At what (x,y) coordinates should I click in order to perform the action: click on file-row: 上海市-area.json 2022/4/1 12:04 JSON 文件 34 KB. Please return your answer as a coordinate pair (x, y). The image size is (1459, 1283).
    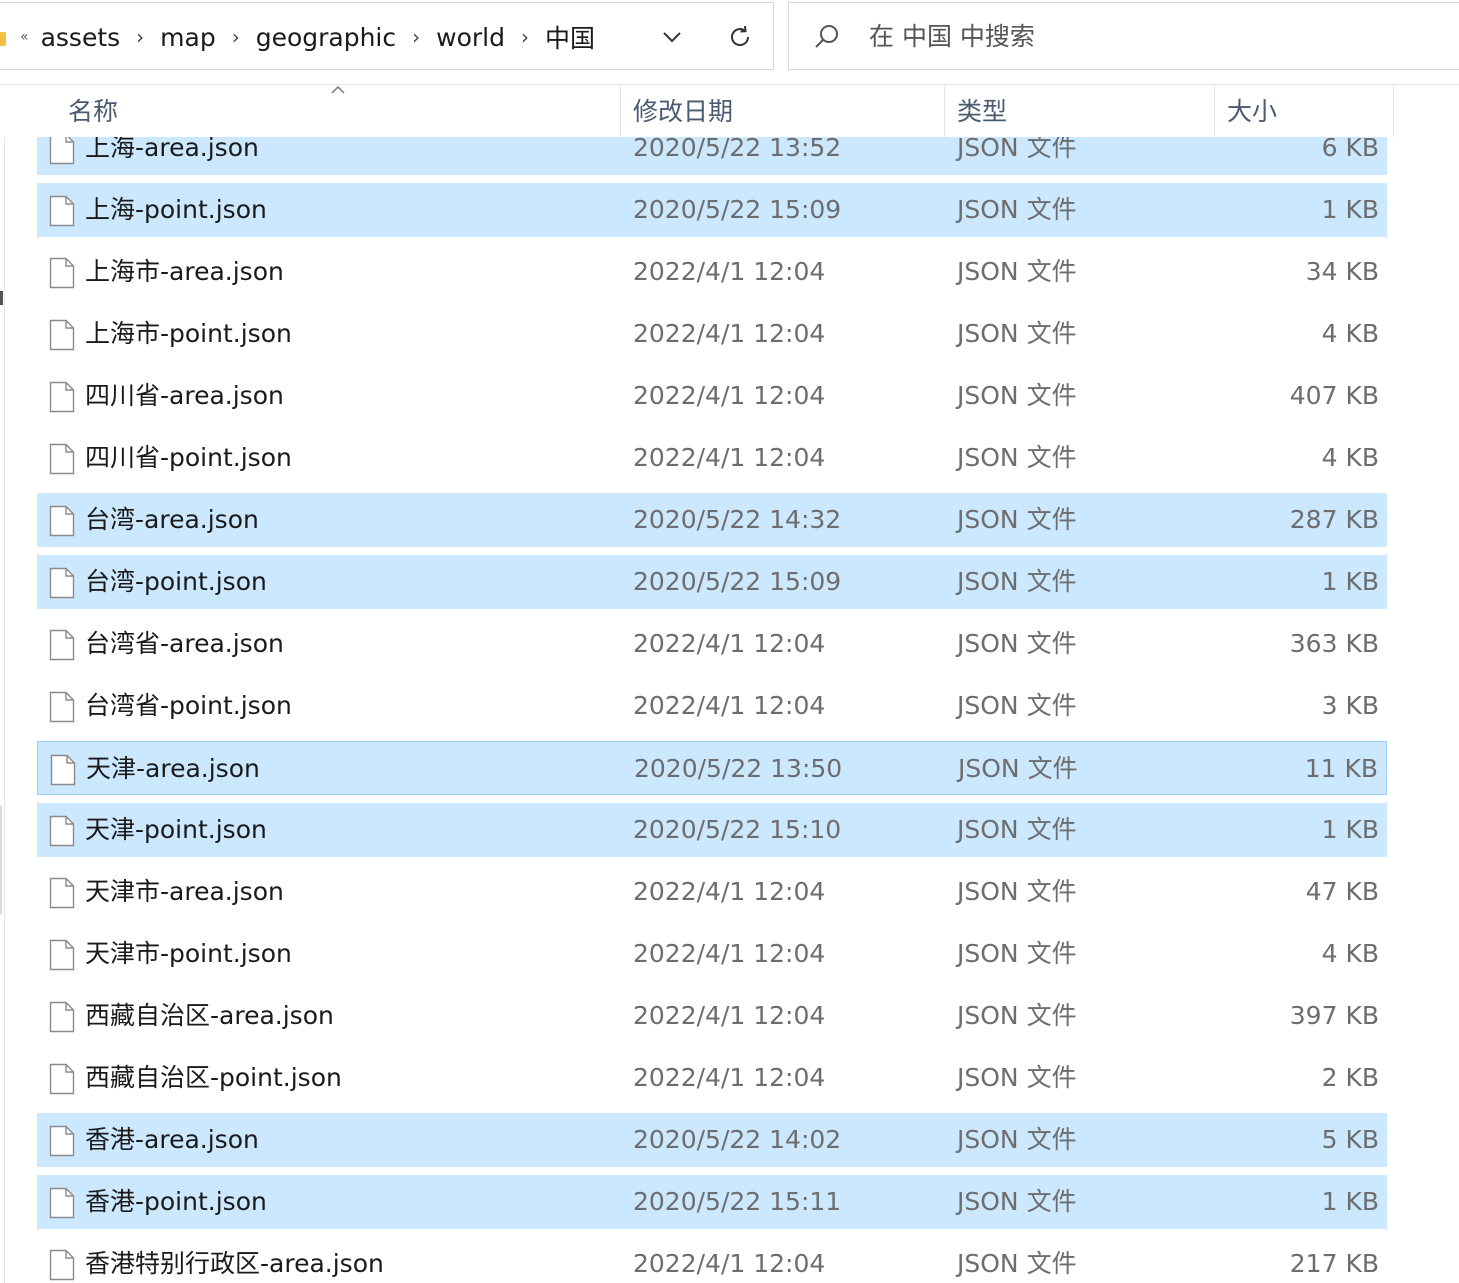
    Looking at the image, I should click on (712, 272).